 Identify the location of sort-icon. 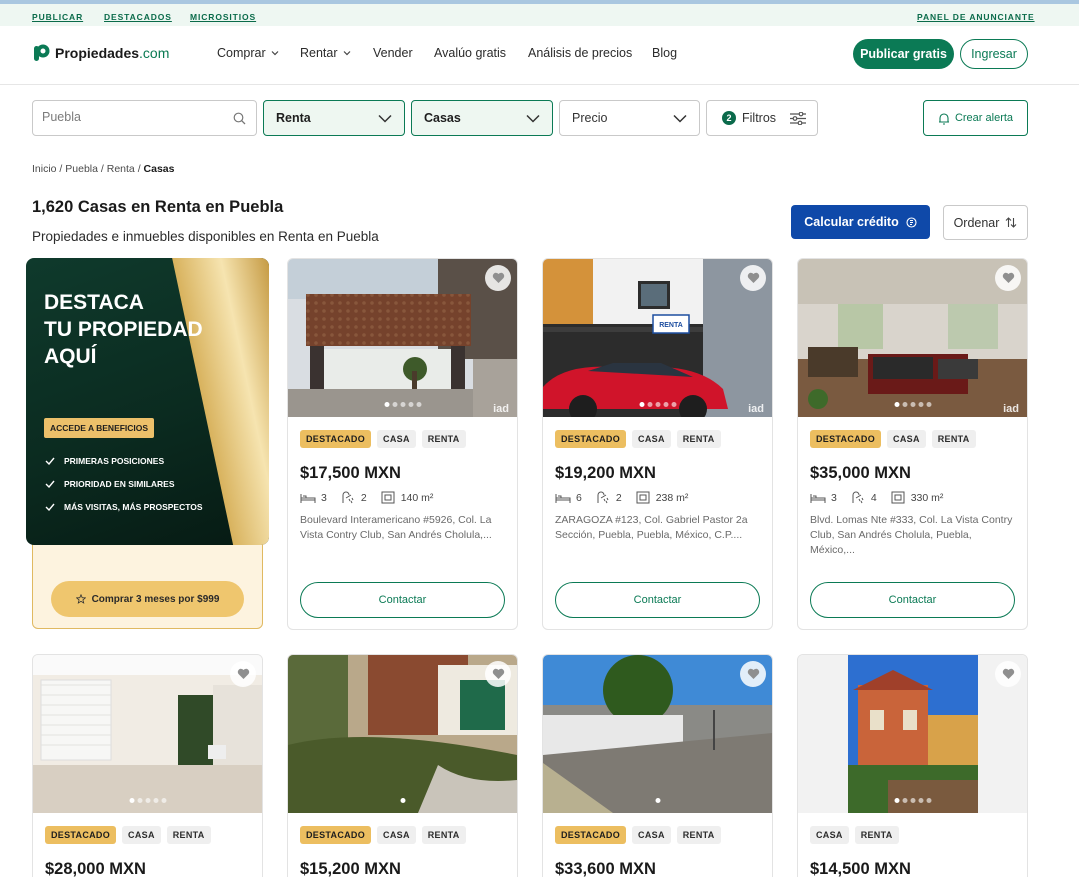
(1011, 222).